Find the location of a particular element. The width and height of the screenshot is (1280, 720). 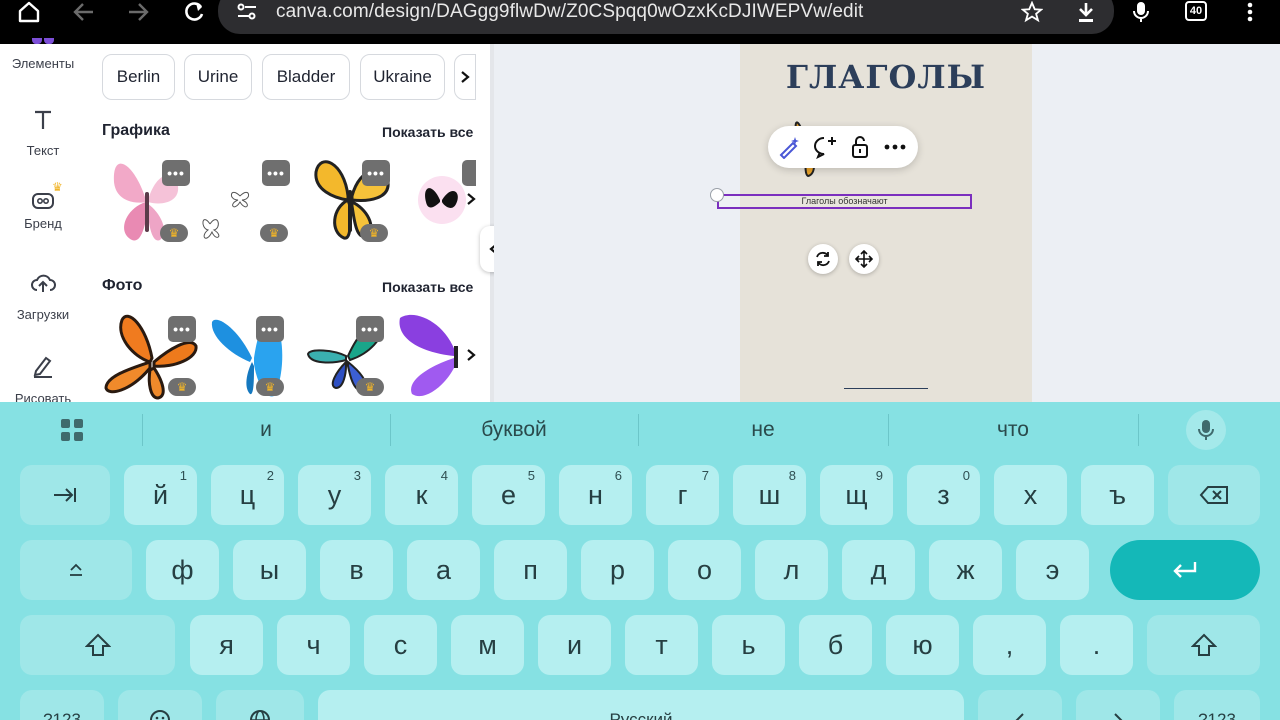

search-chip: Bladder is located at coordinates (306, 77).